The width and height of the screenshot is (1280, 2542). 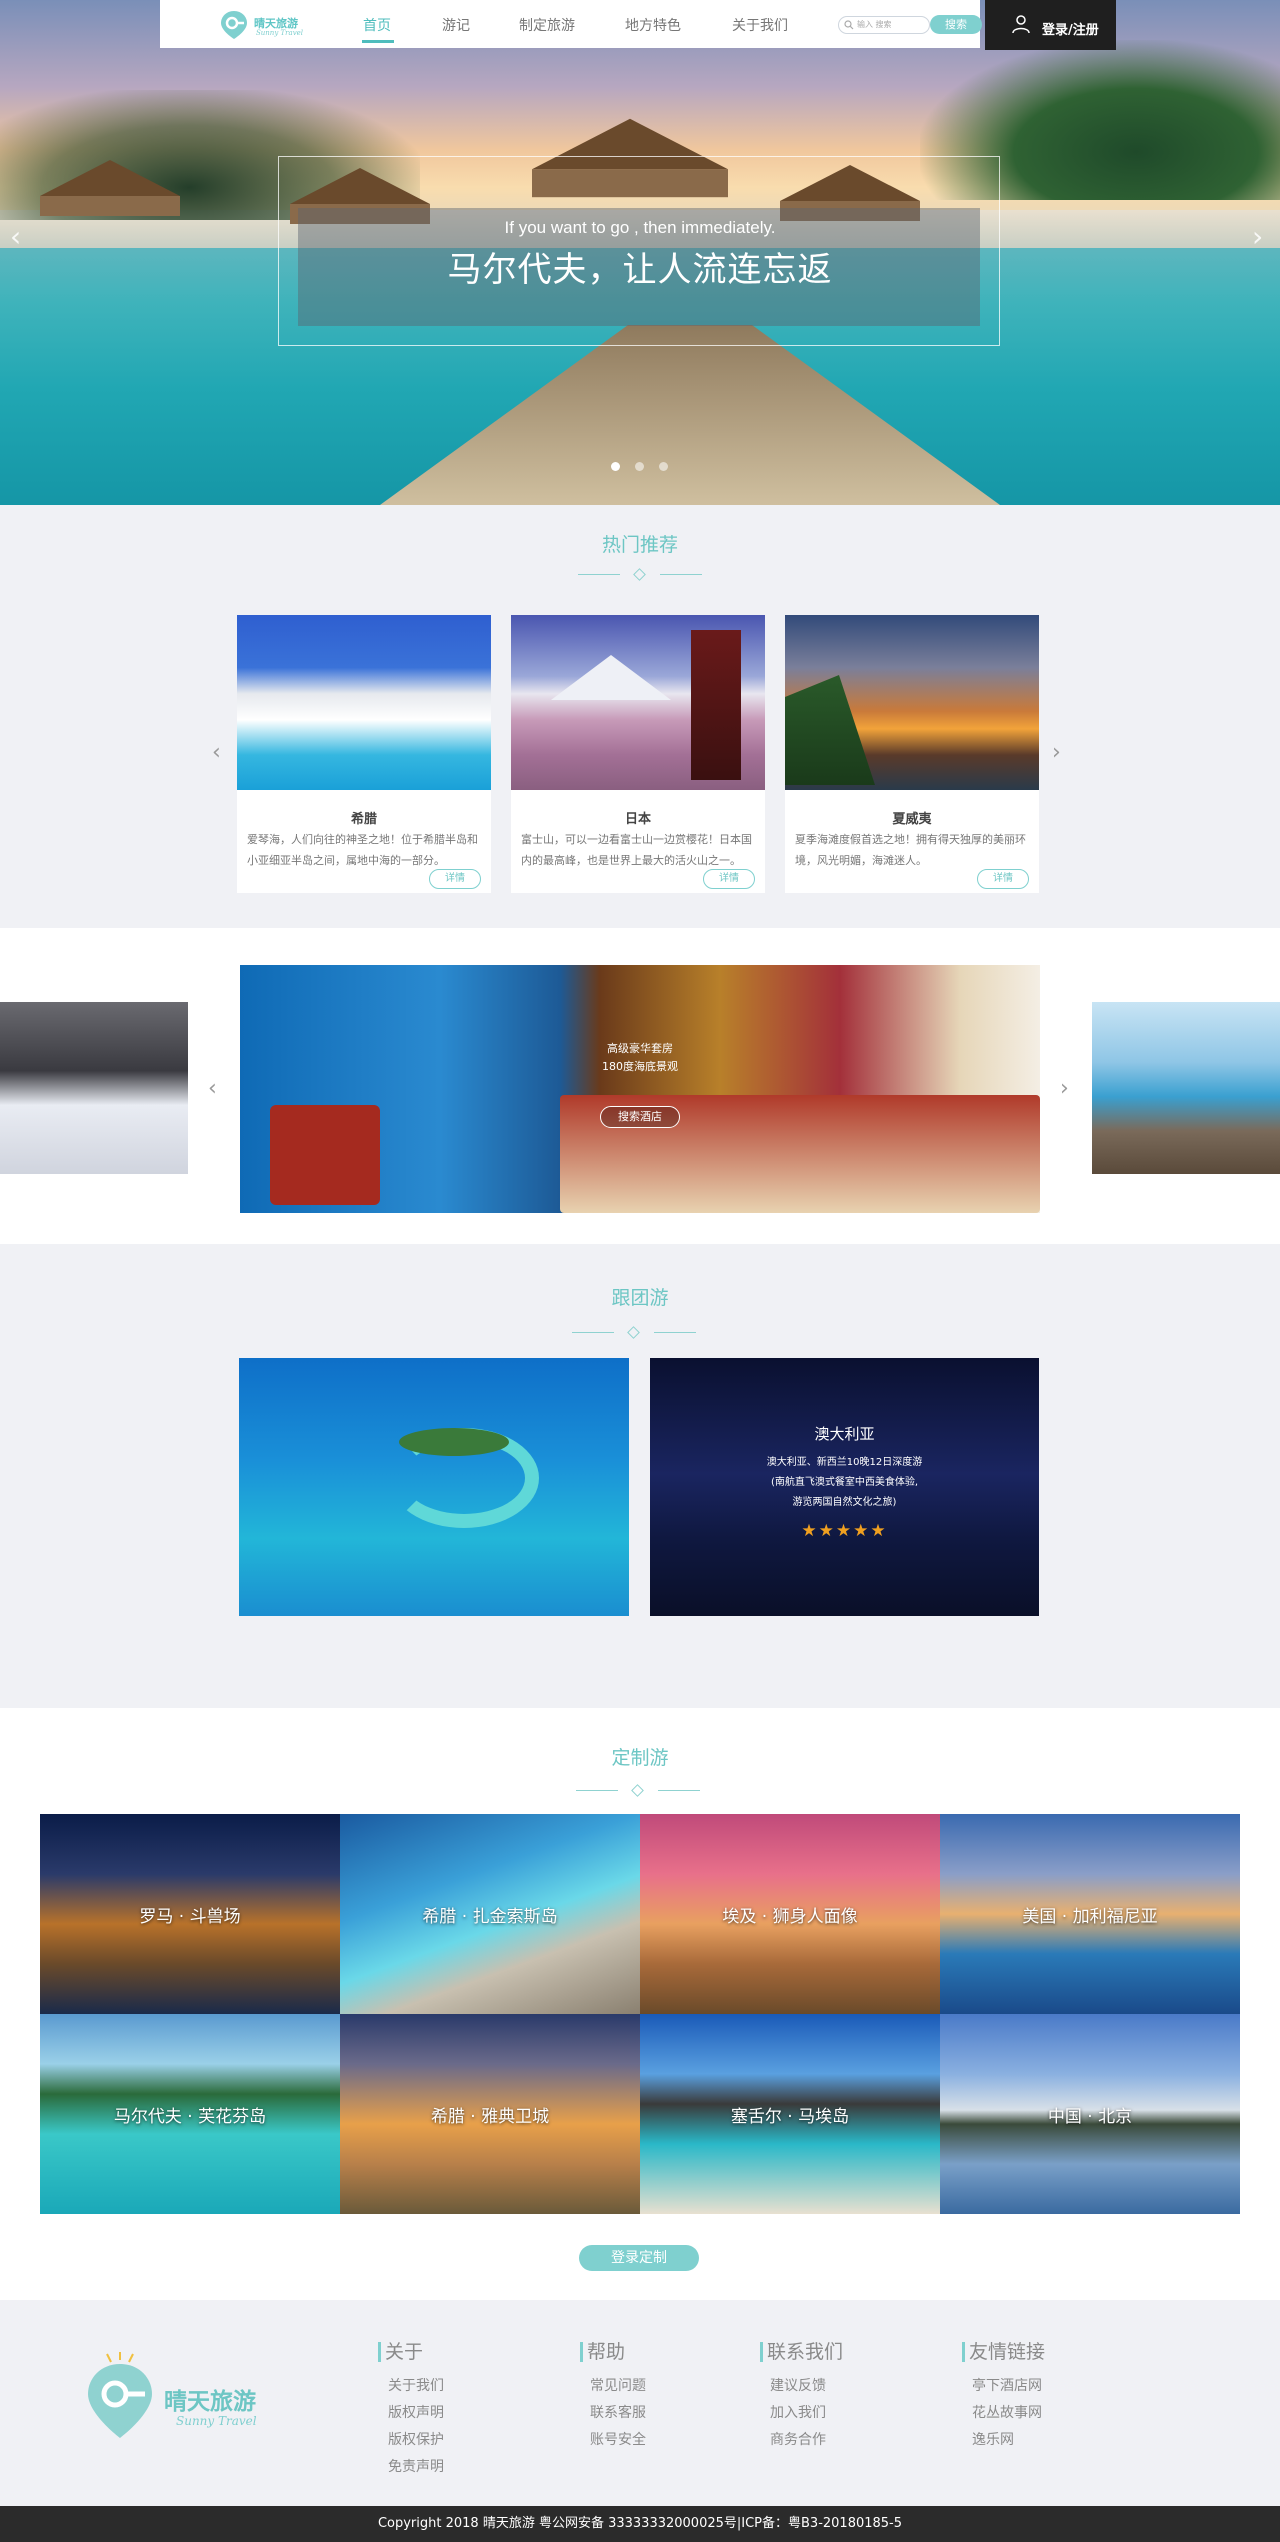 I want to click on login-customize-button: 登录定制, so click(x=639, y=2258).